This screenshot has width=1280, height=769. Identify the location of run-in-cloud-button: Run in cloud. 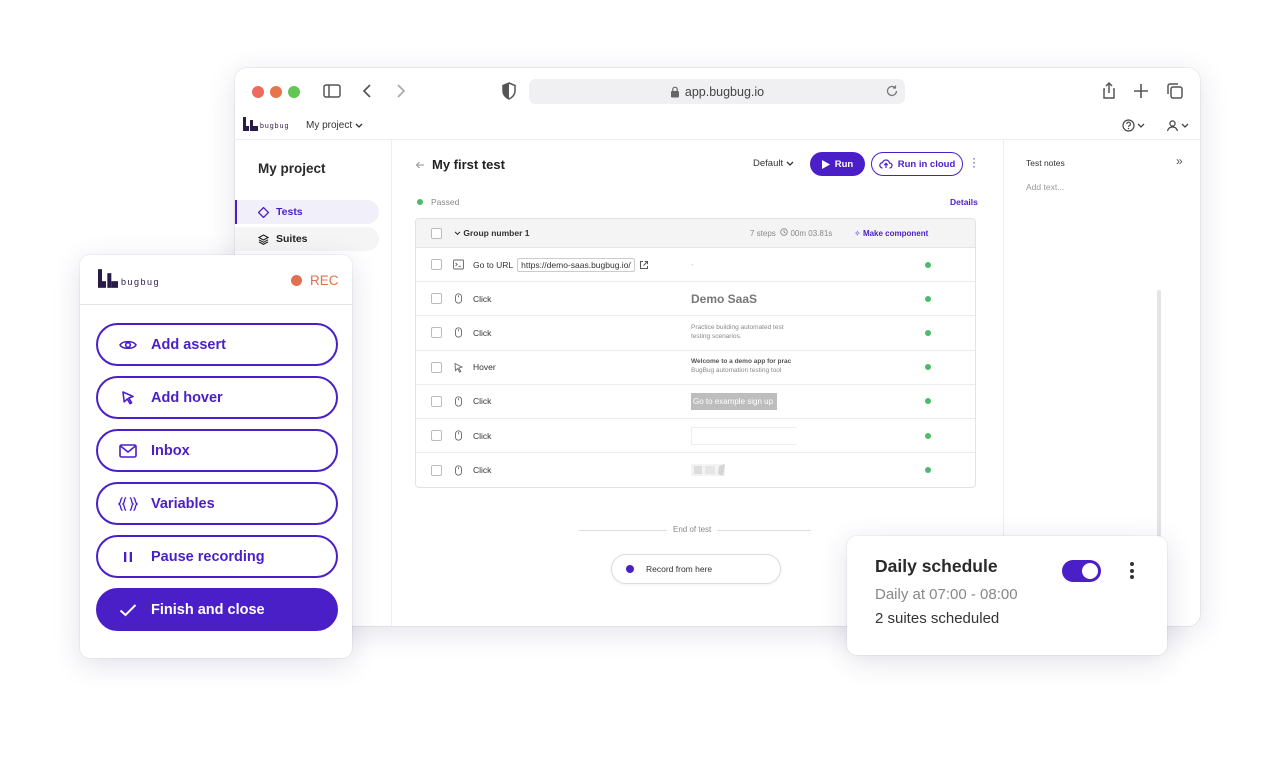
(917, 164).